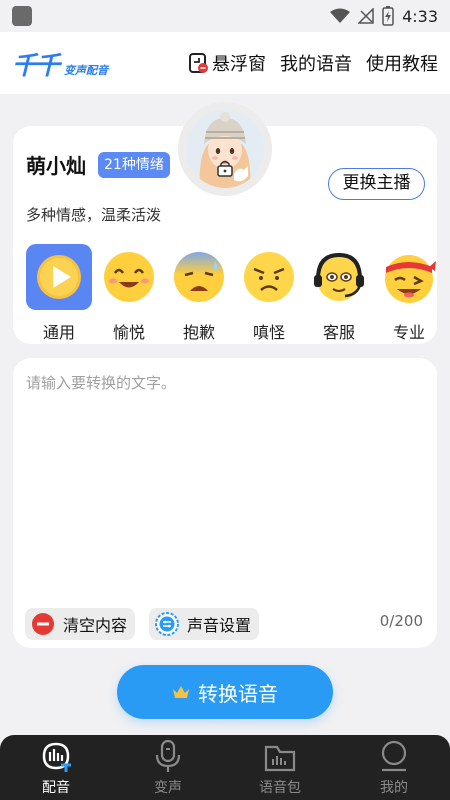  Describe the element at coordinates (340, 15) in the screenshot. I see `wifi-icon` at that location.